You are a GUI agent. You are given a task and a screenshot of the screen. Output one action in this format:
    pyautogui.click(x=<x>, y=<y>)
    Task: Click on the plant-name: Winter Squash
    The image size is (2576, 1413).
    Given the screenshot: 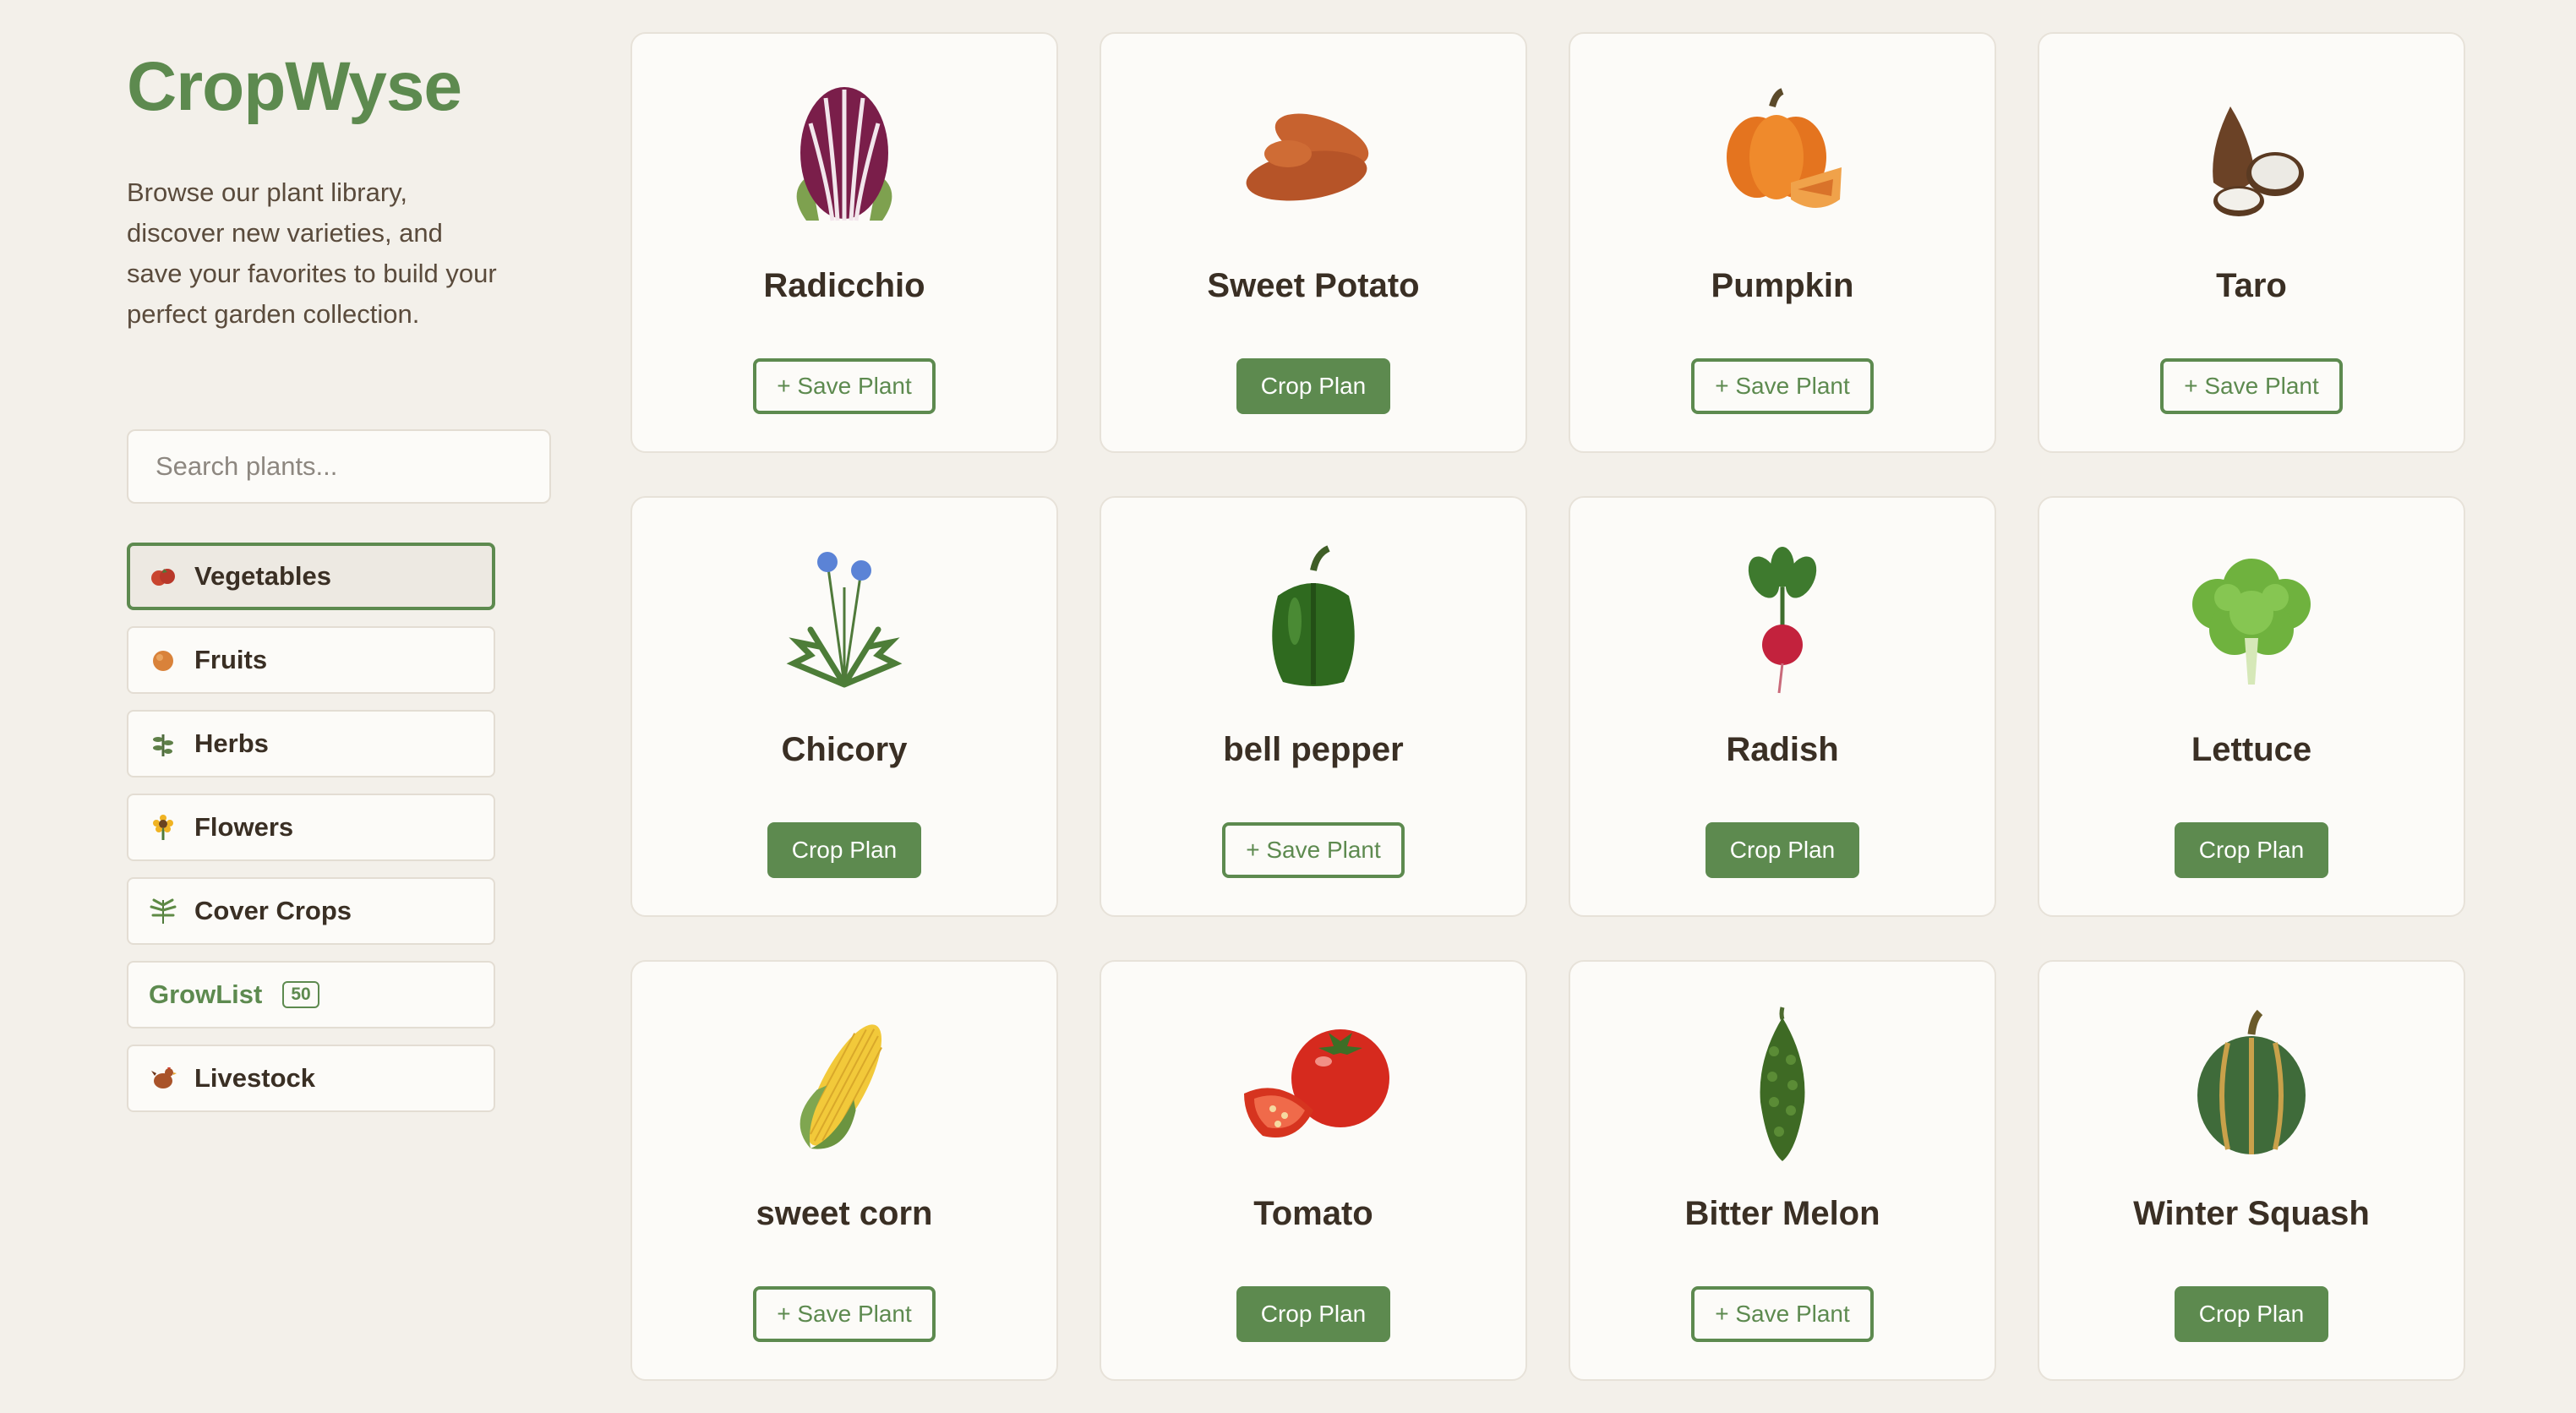 What is the action you would take?
    pyautogui.click(x=2251, y=1213)
    